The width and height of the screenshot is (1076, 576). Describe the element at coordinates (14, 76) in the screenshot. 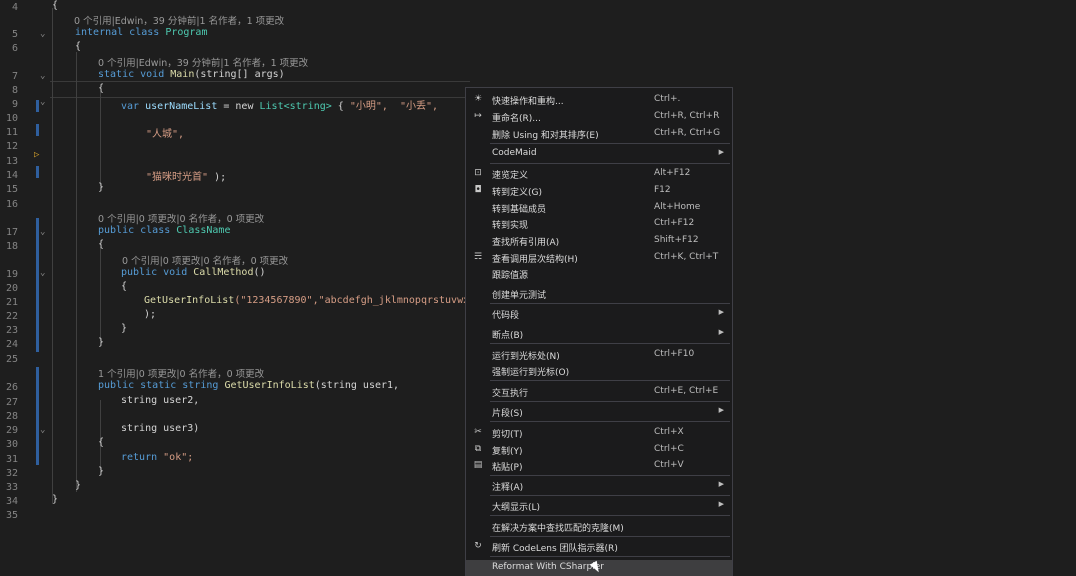

I see `line-number: 7` at that location.